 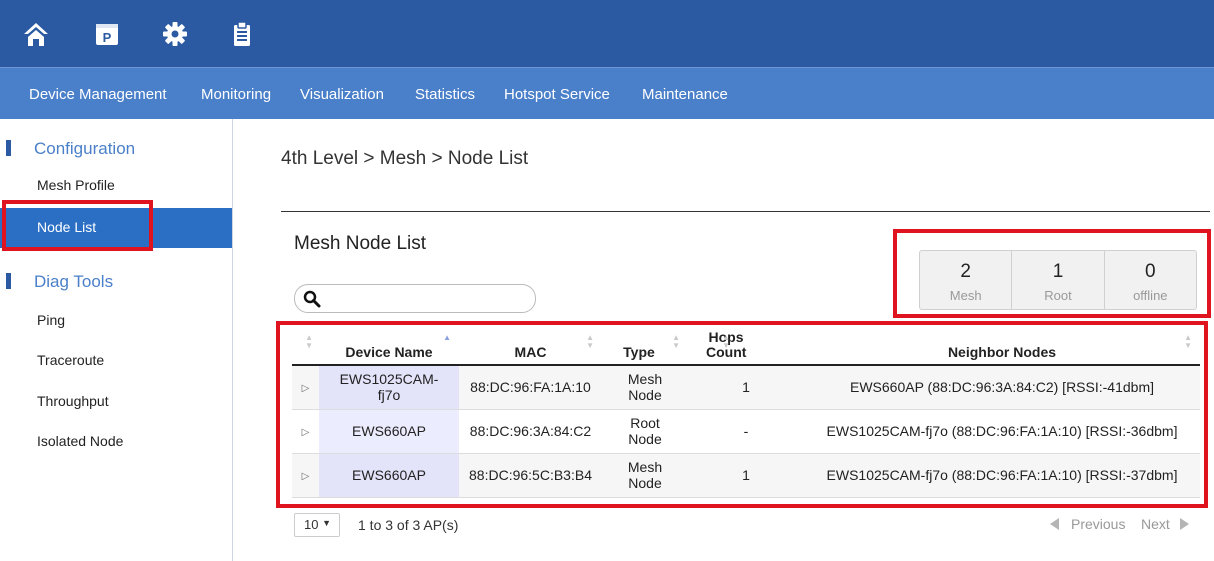 I want to click on sidebar-item-label: Isolated Node, so click(x=80, y=441).